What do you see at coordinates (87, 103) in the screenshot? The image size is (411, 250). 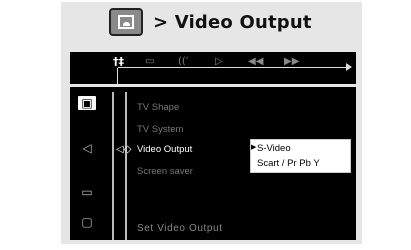 I see `video-setup-icon: ▣` at bounding box center [87, 103].